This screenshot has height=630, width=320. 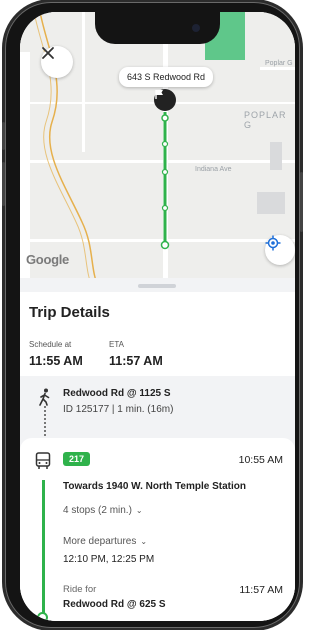 I want to click on ride-destination-stop: Redwood Rd @ 625 S, so click(x=114, y=604).